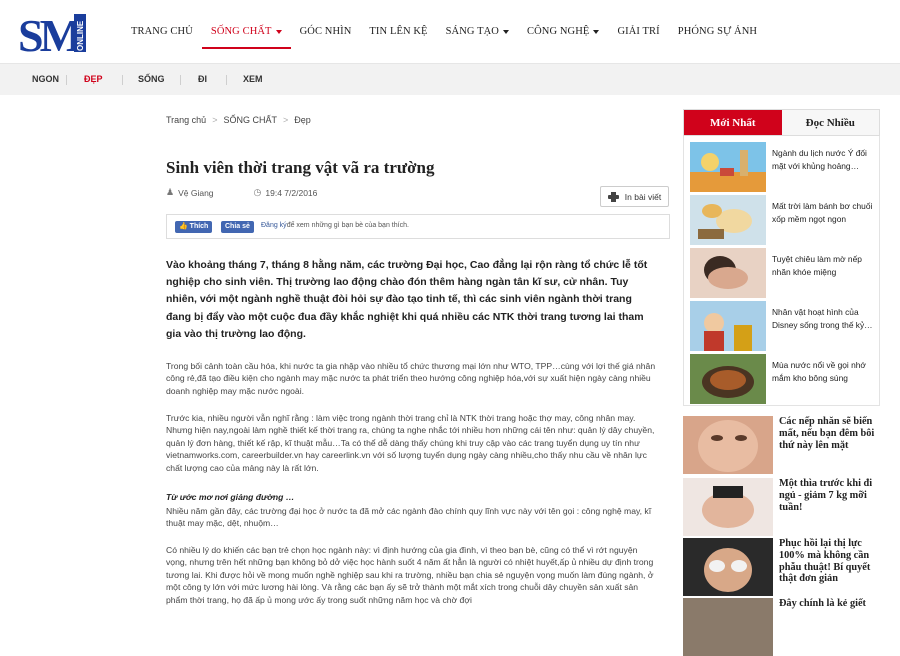 The height and width of the screenshot is (656, 900). Describe the element at coordinates (253, 80) in the screenshot. I see `subnav-xem: XEM` at that location.